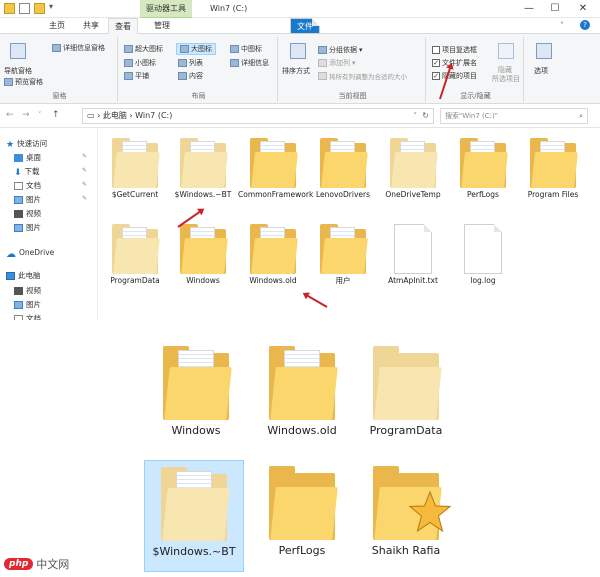  What do you see at coordinates (258, 116) in the screenshot?
I see `address-box: ▭ › 此电脑 › Win7 (C:) ˅ ↻` at bounding box center [258, 116].